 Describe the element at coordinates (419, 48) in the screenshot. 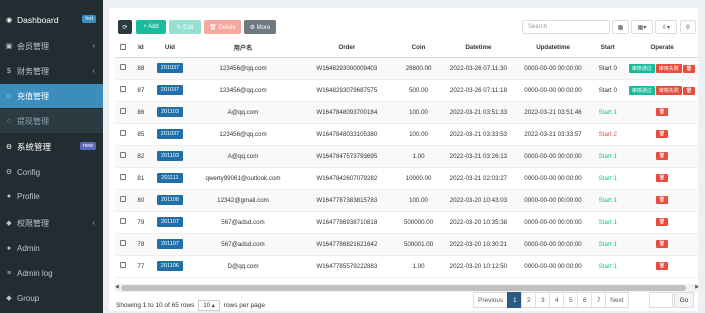

I see `column-header: Coin` at that location.